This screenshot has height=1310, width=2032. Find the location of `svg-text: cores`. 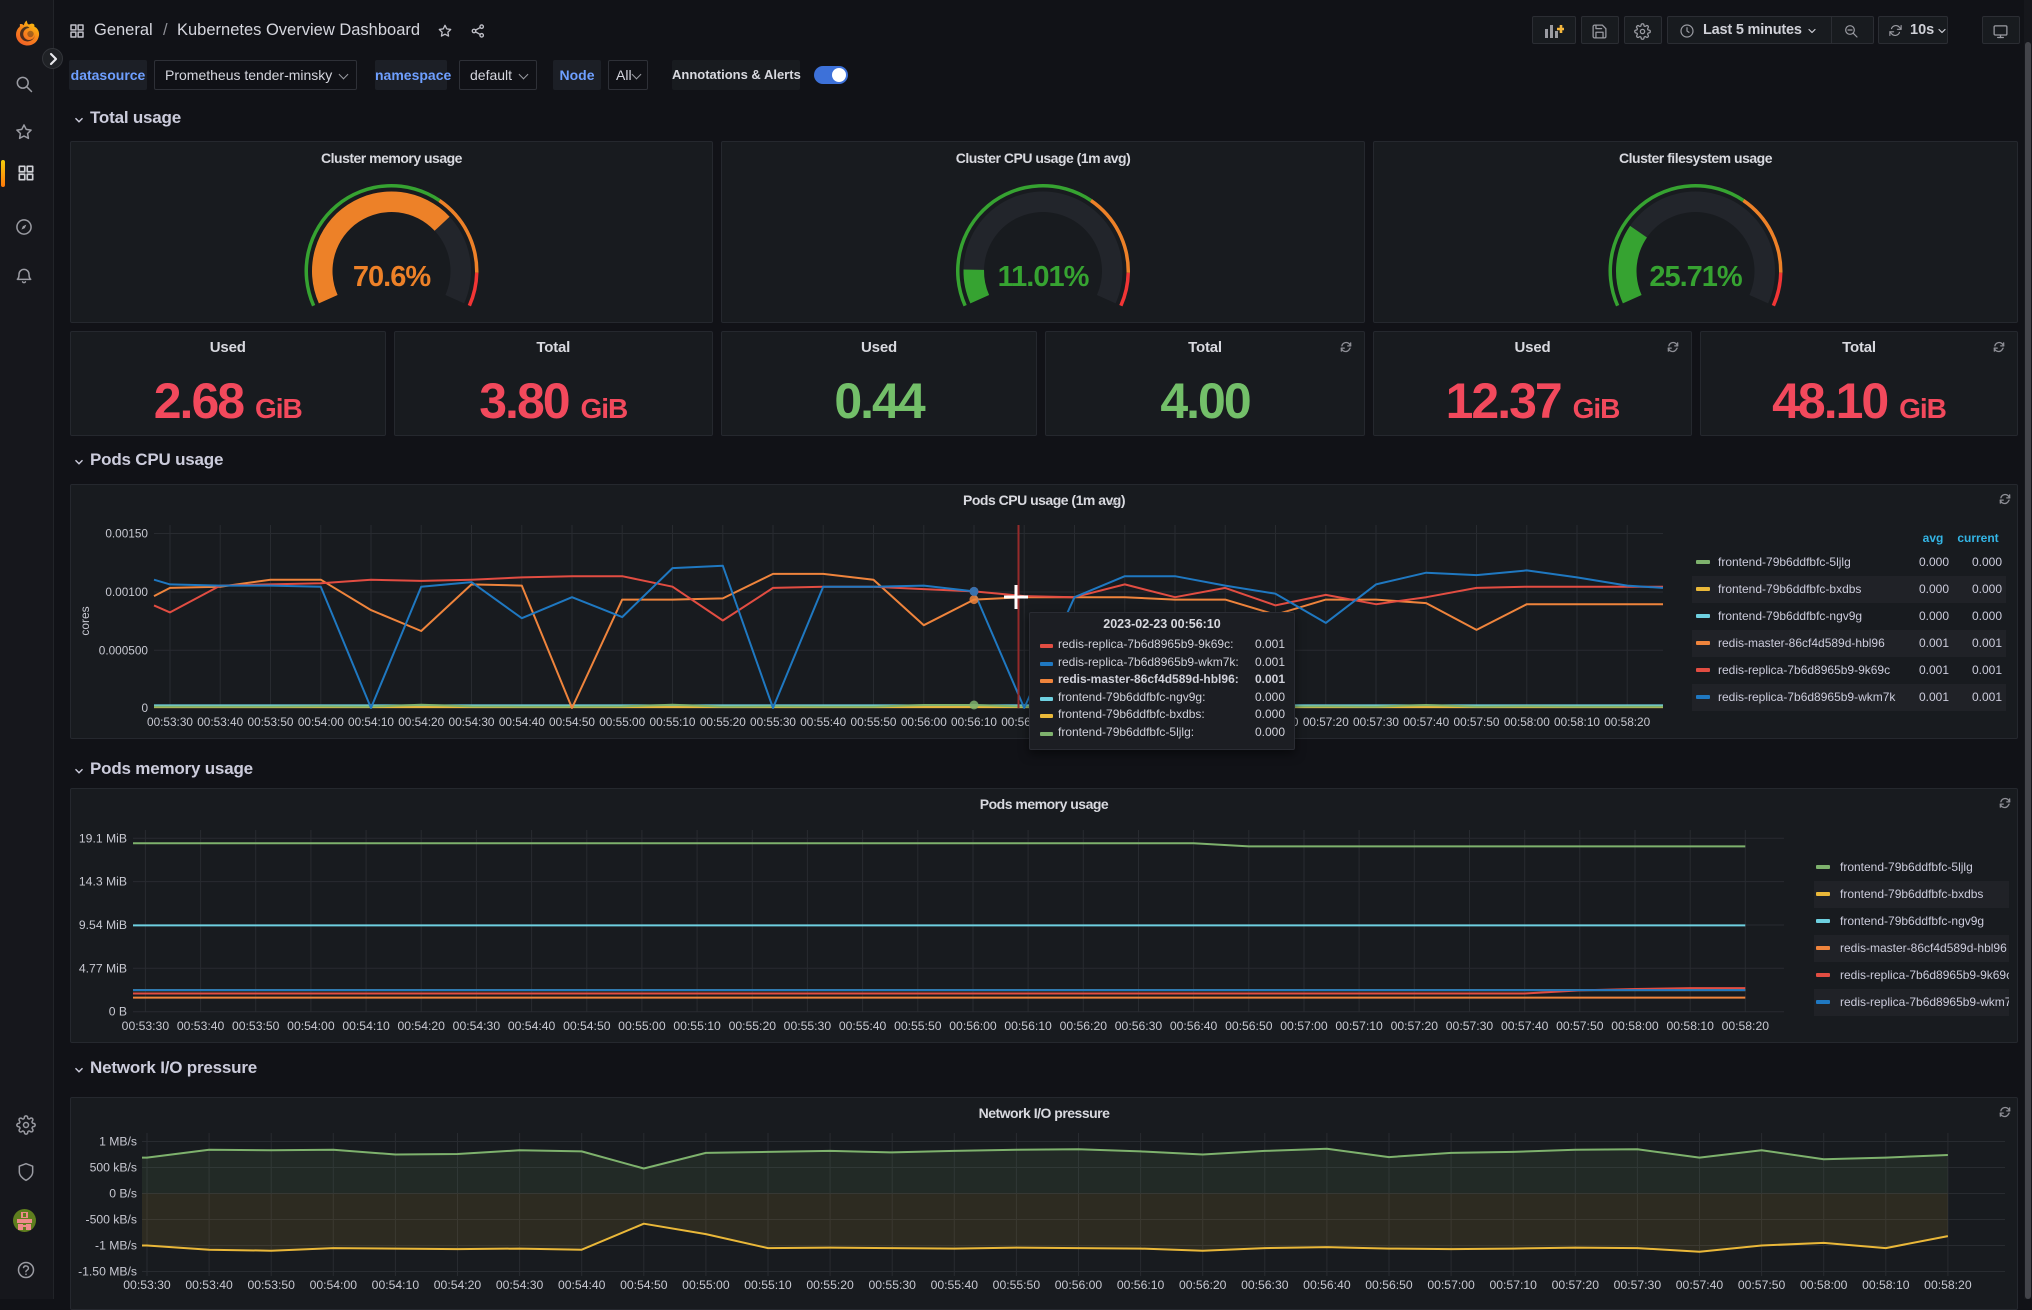

svg-text: cores is located at coordinates (85, 620).